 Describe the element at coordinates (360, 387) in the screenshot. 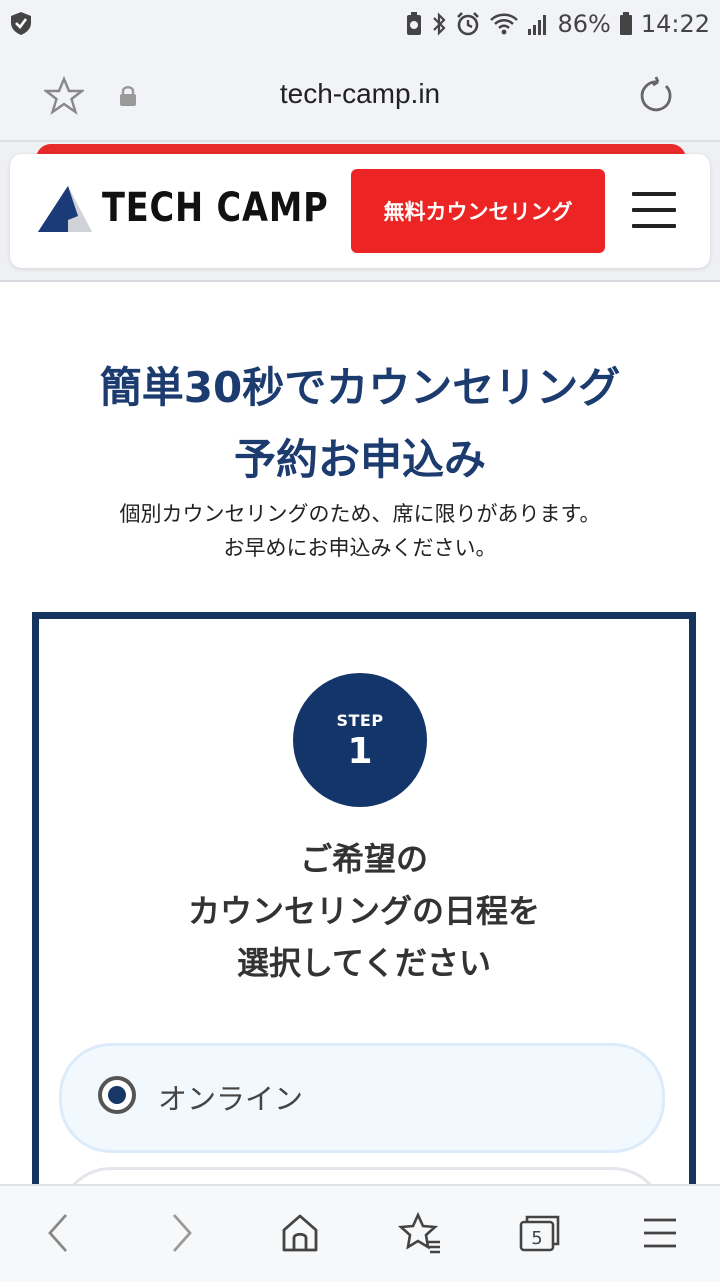

I see `page-title-line1: 簡単30秒でカウンセリング` at that location.